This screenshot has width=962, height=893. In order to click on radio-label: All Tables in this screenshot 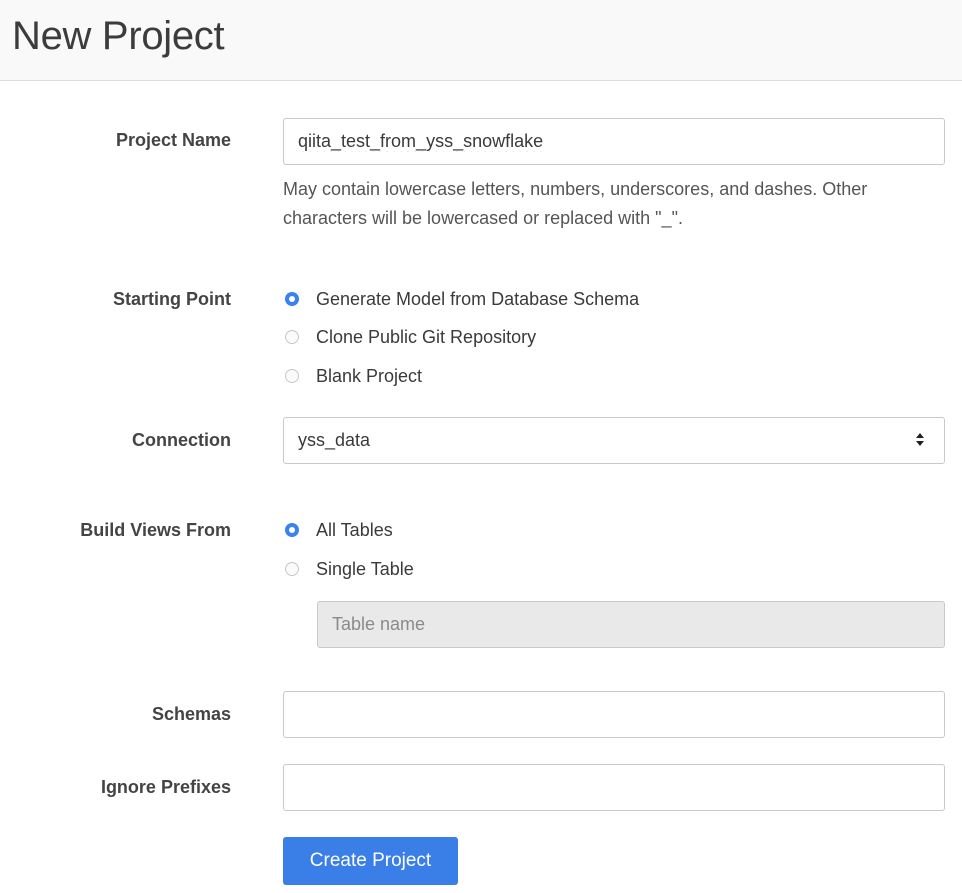, I will do `click(354, 529)`.